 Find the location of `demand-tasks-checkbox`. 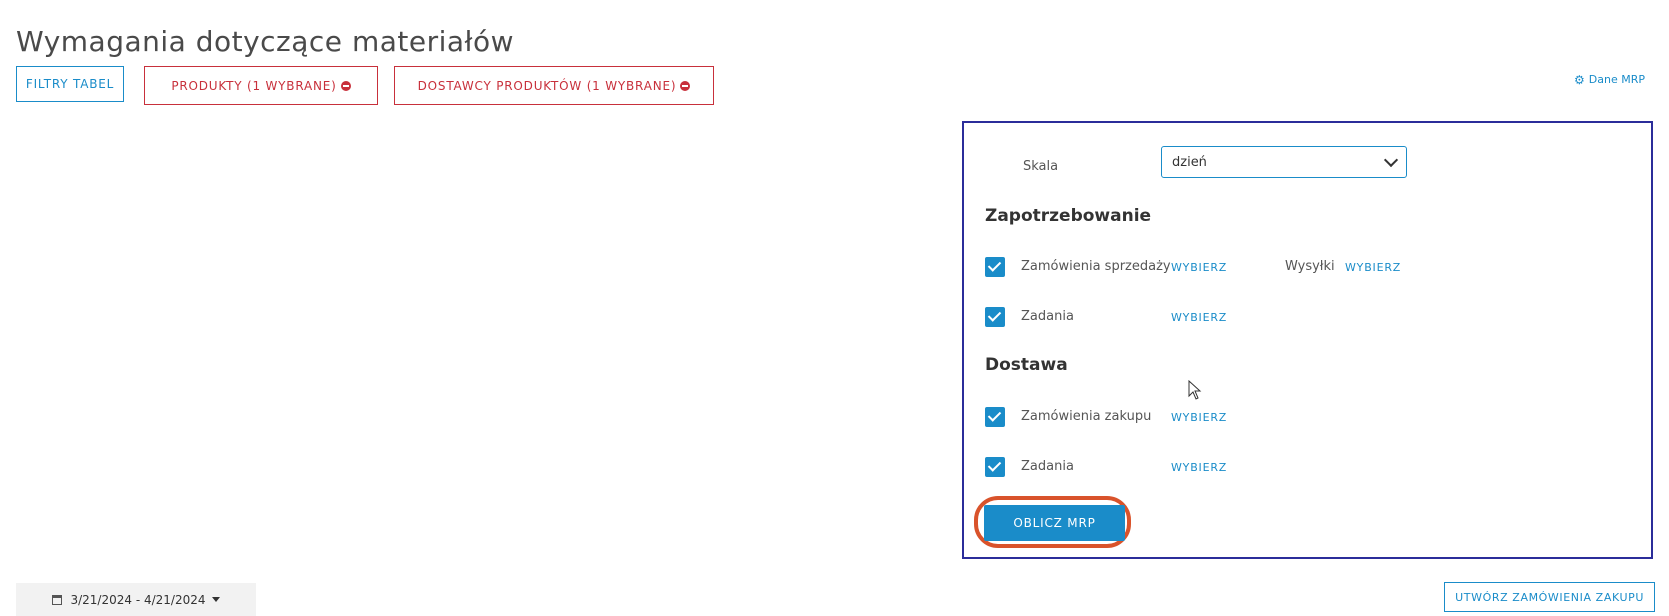

demand-tasks-checkbox is located at coordinates (995, 317).